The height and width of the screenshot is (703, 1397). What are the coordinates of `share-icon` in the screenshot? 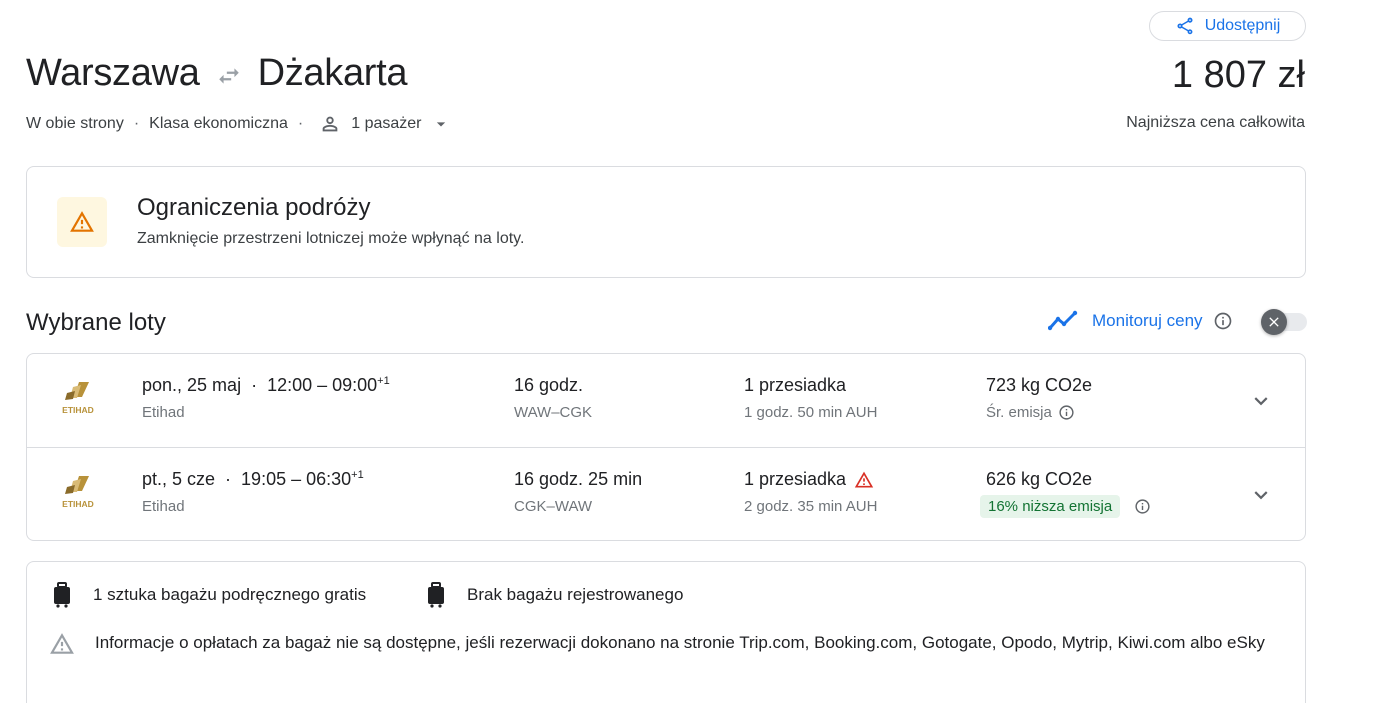 It's located at (1185, 26).